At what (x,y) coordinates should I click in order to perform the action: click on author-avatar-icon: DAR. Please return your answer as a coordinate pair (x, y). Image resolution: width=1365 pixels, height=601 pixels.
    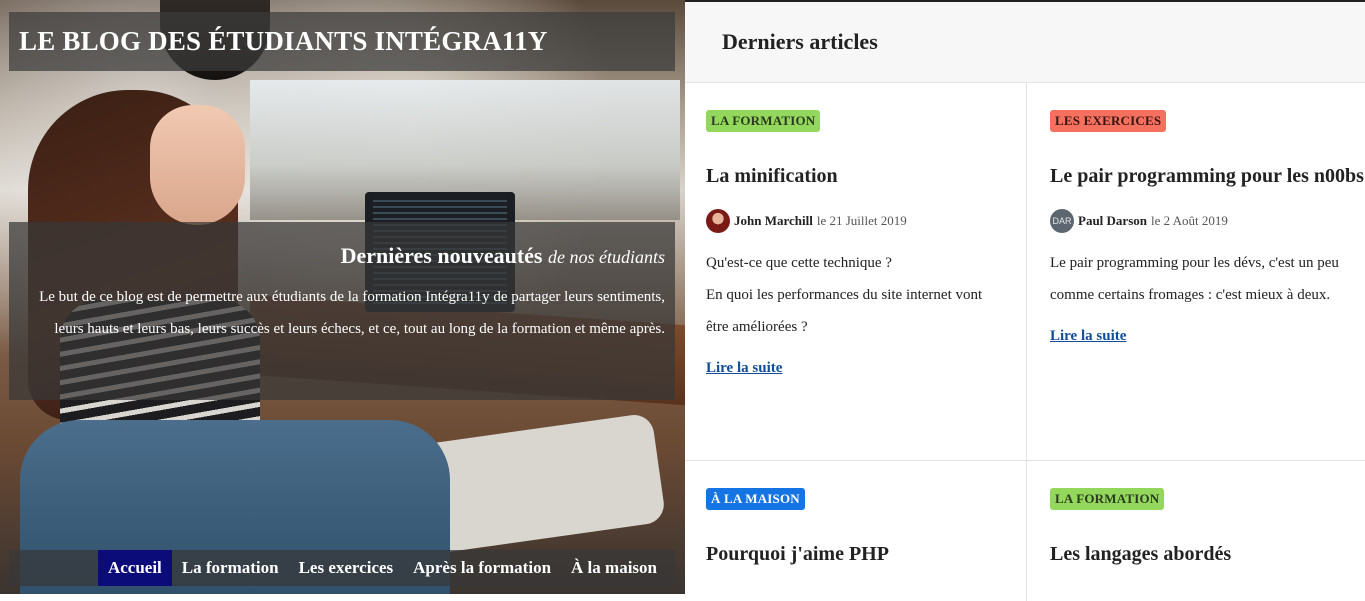
    Looking at the image, I should click on (1062, 221).